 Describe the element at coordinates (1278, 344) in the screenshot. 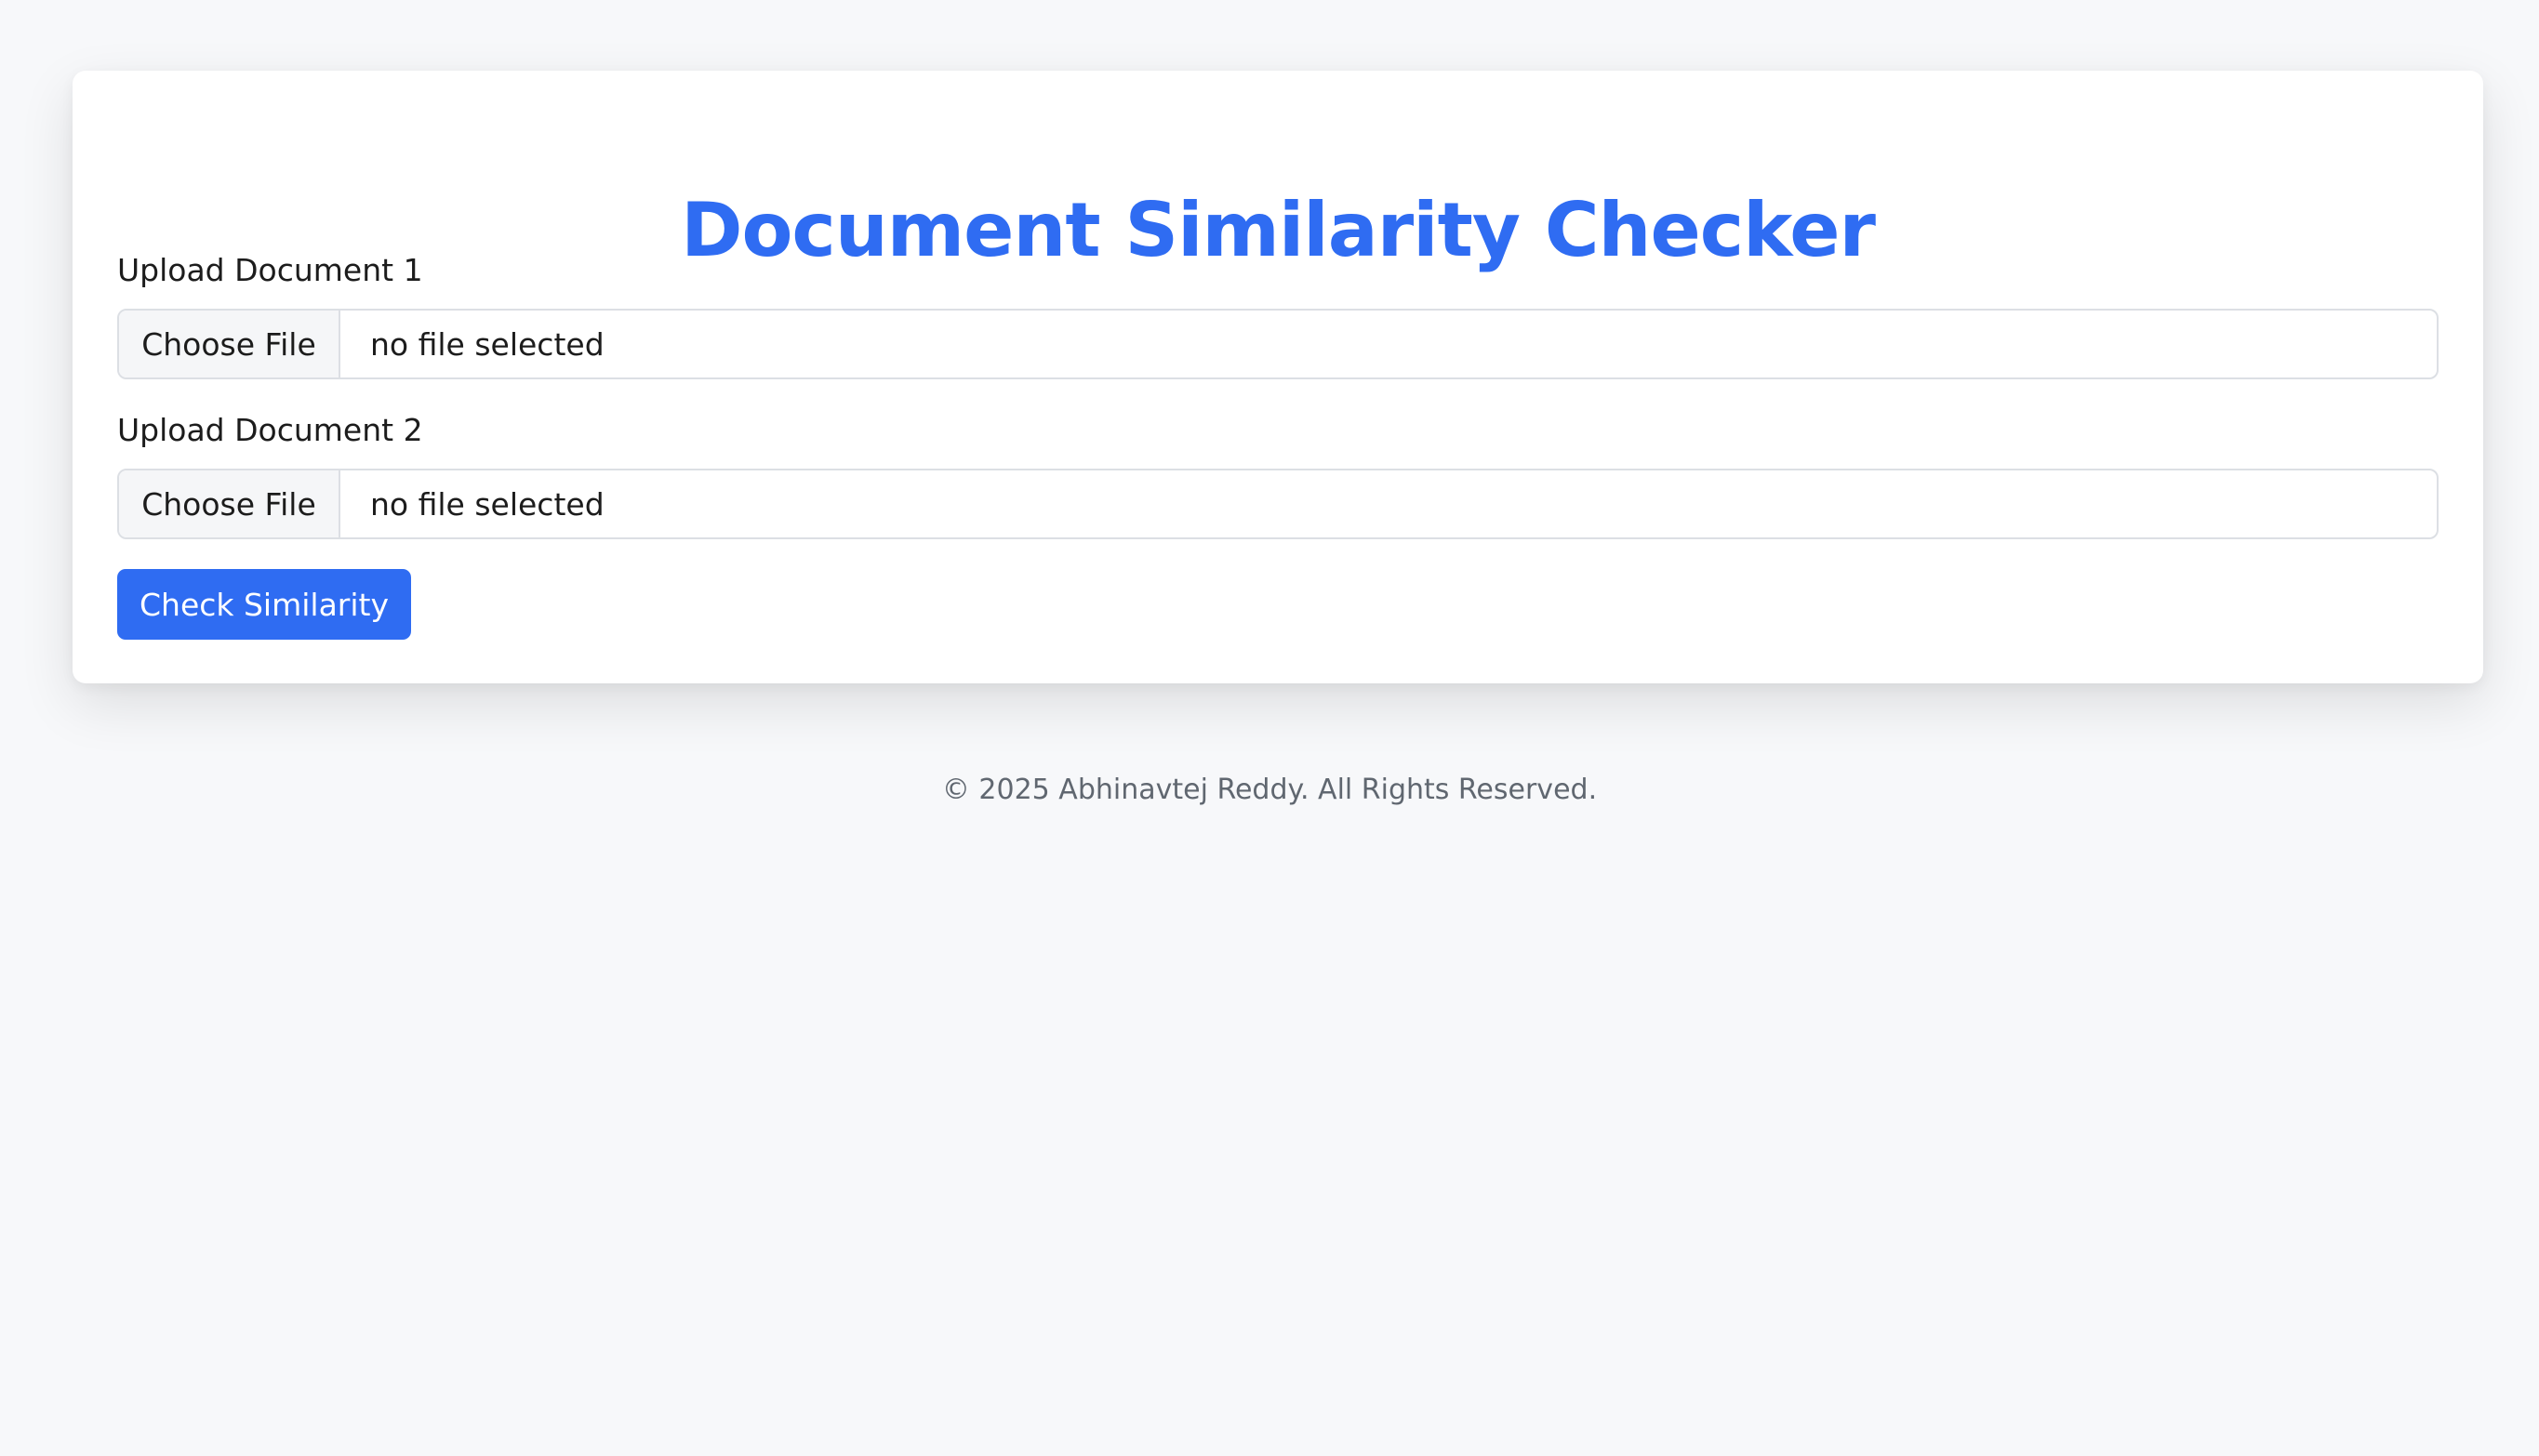

I see `document-1-file-input: Choose File no file selected` at that location.